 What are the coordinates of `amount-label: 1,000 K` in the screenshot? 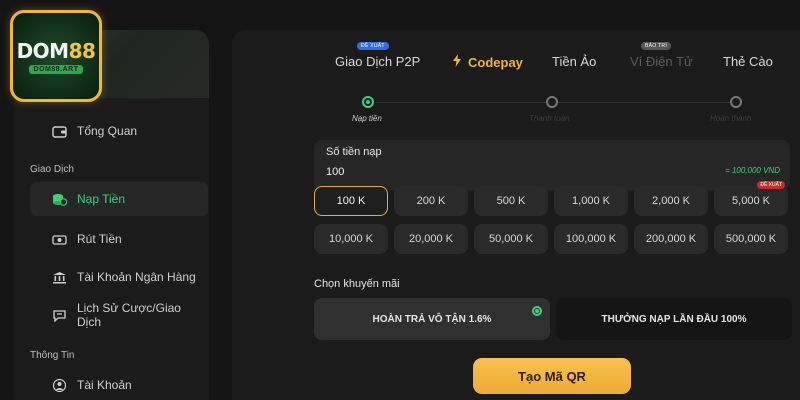 It's located at (591, 201).